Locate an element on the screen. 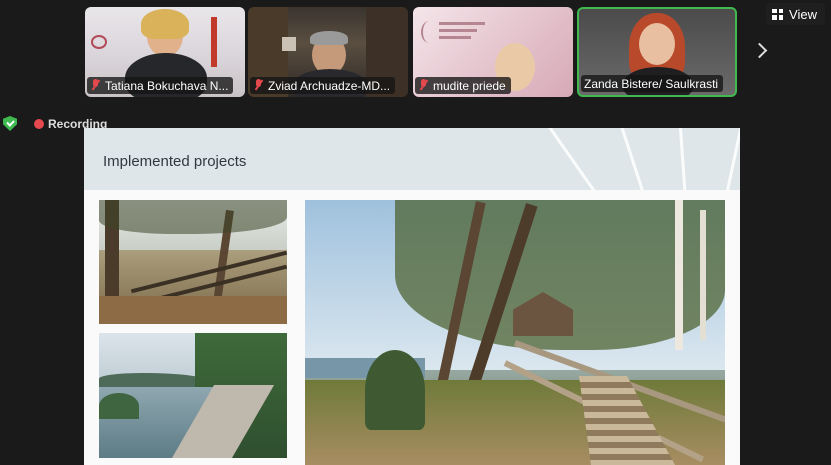  view-button: View is located at coordinates (795, 14).